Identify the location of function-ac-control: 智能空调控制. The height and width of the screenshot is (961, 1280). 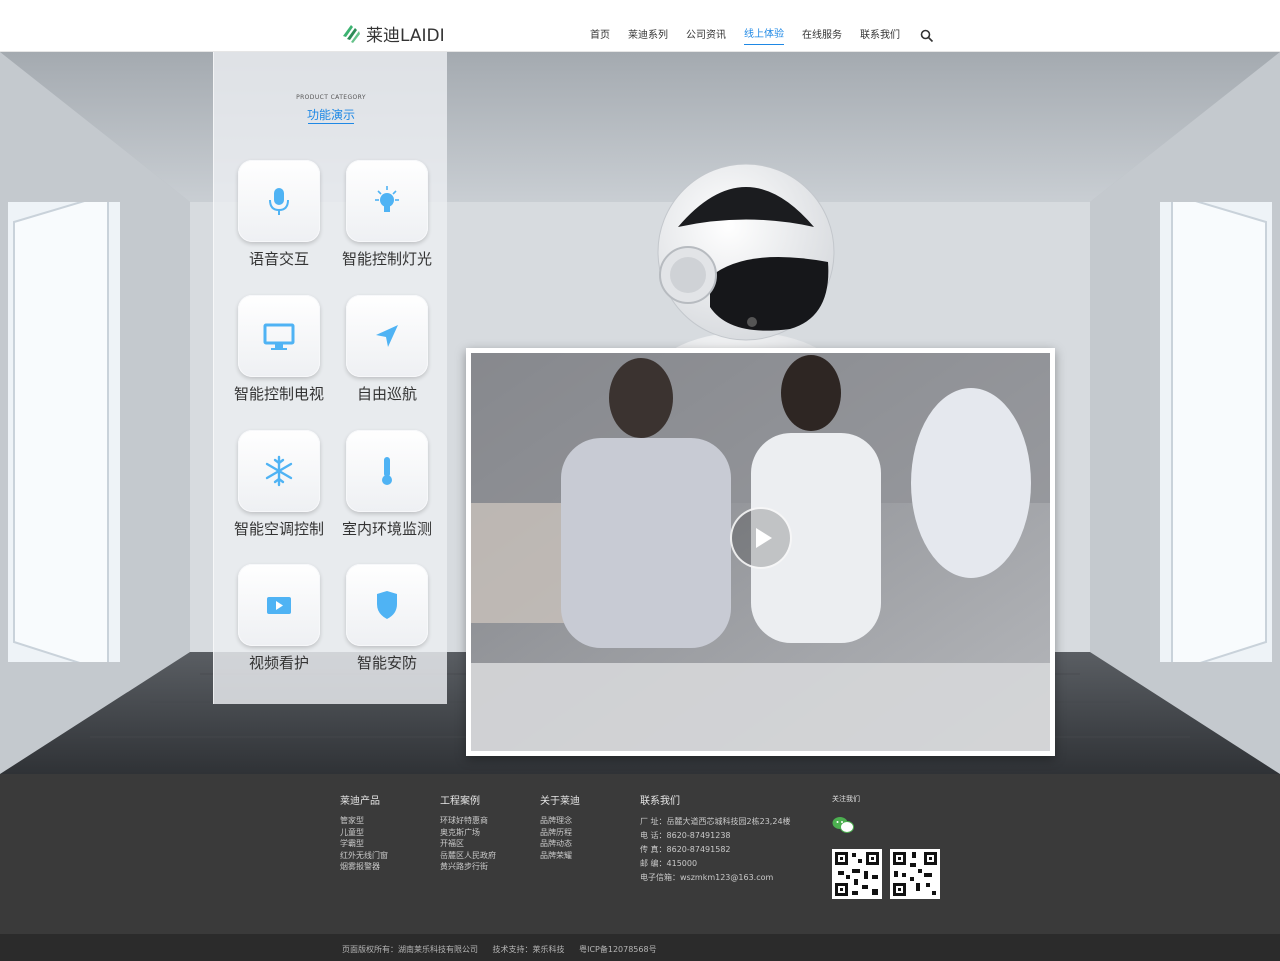
(269, 490).